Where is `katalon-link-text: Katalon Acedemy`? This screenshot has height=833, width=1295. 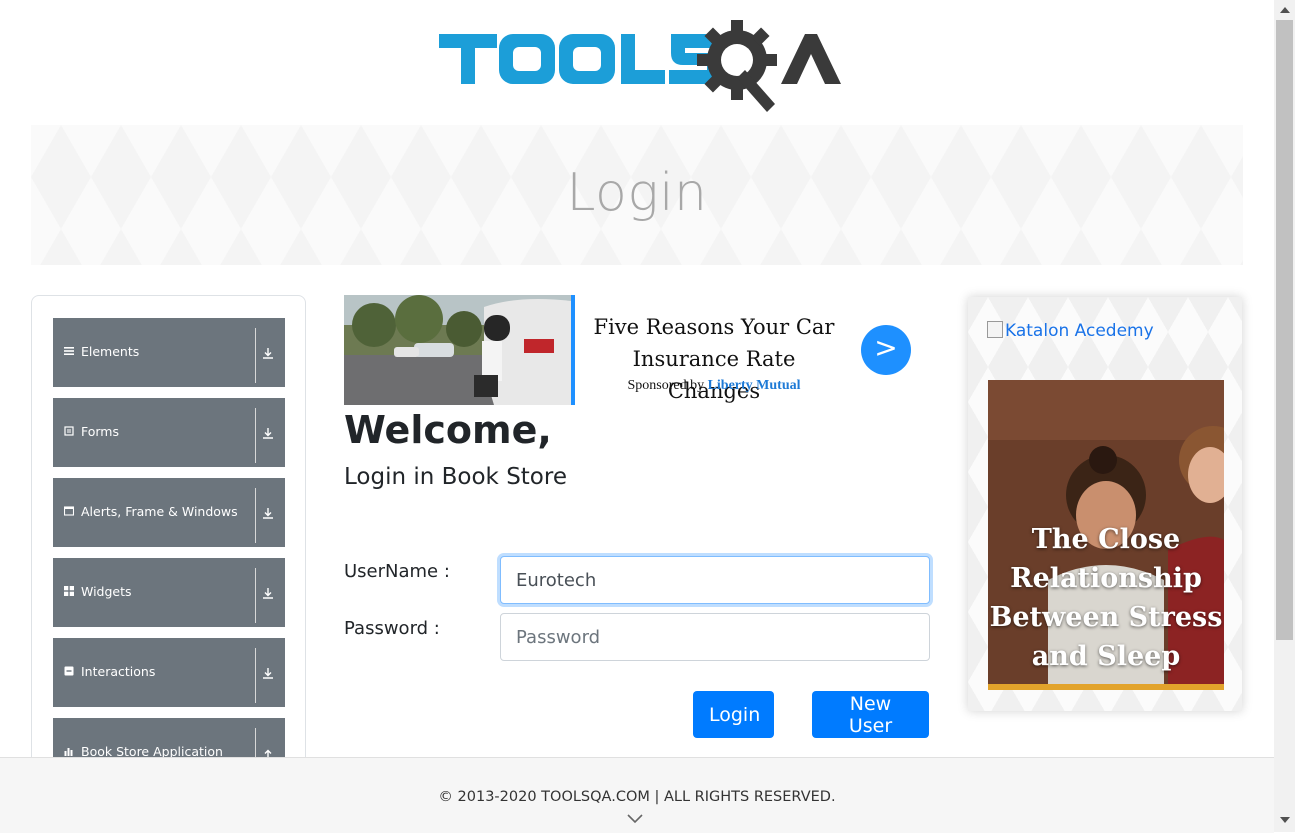 katalon-link-text: Katalon Acedemy is located at coordinates (1079, 331).